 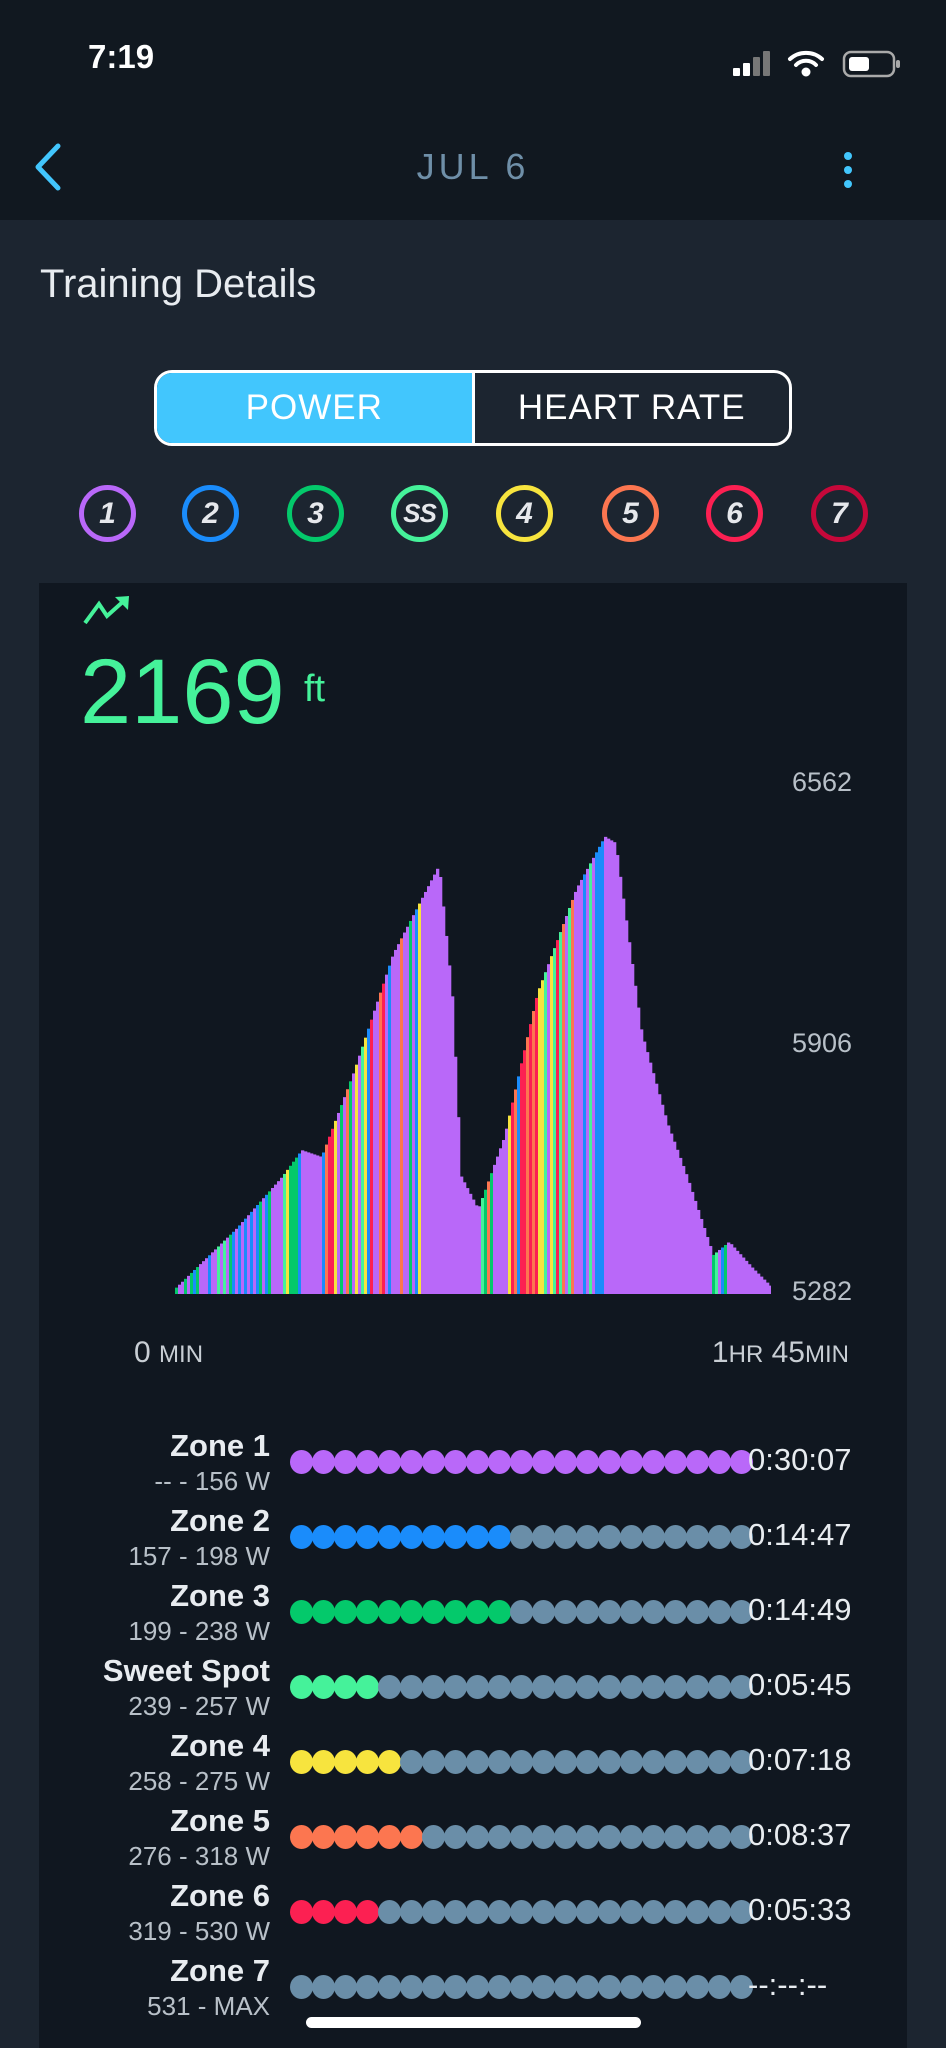 I want to click on zone-name: Zone 6, so click(x=220, y=1895).